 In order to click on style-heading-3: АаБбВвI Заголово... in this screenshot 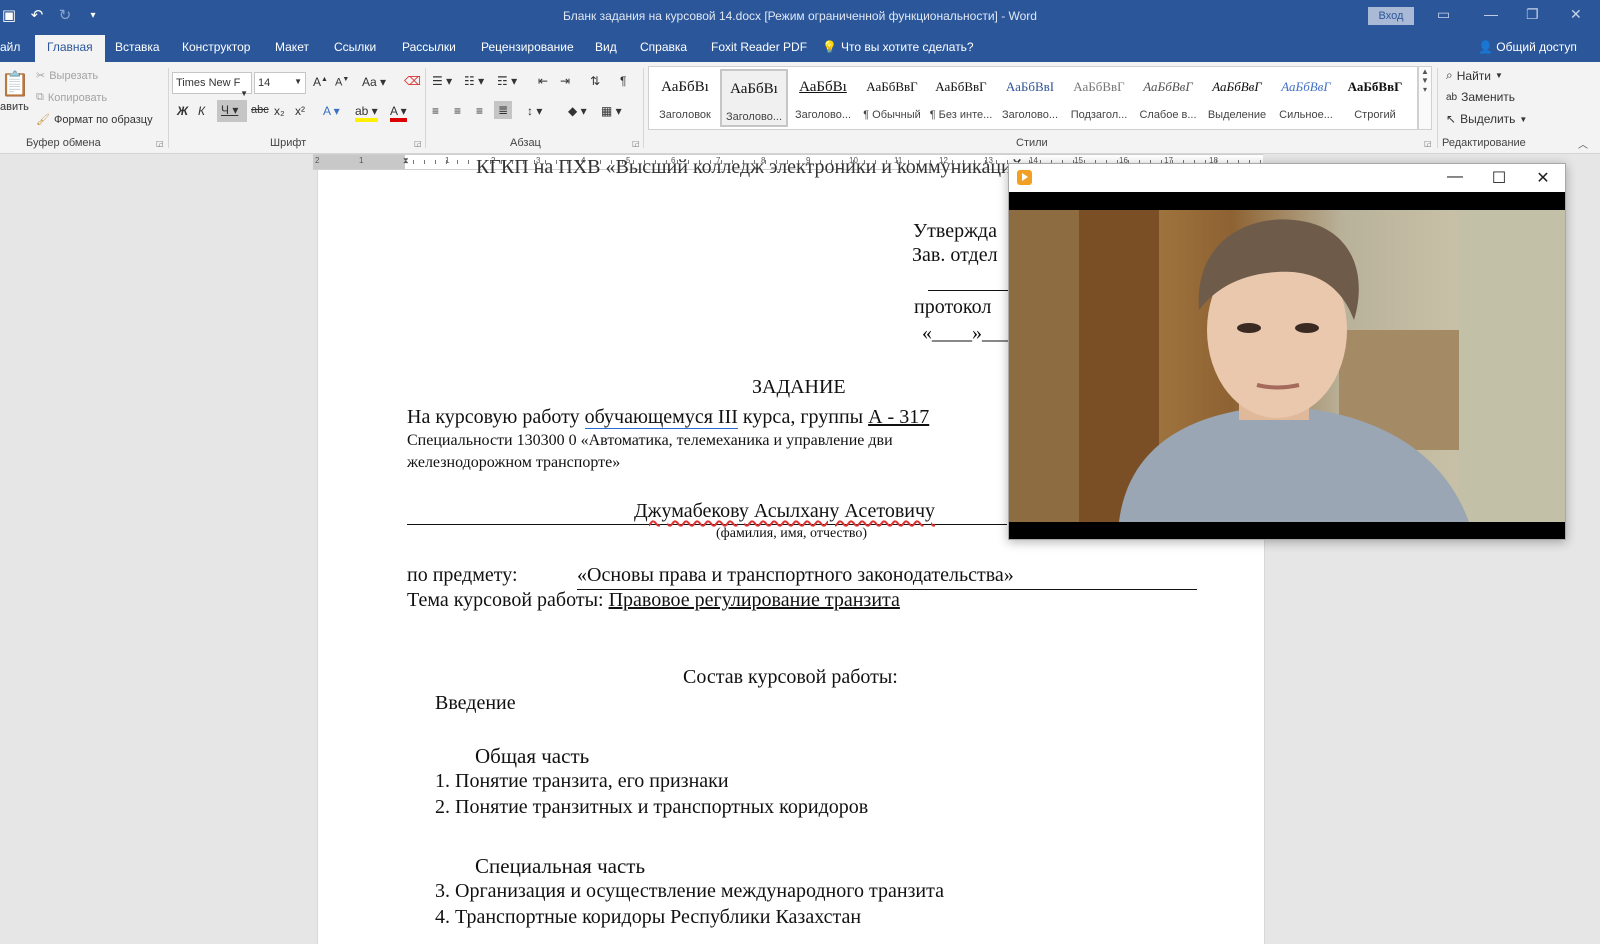, I will do `click(1030, 98)`.